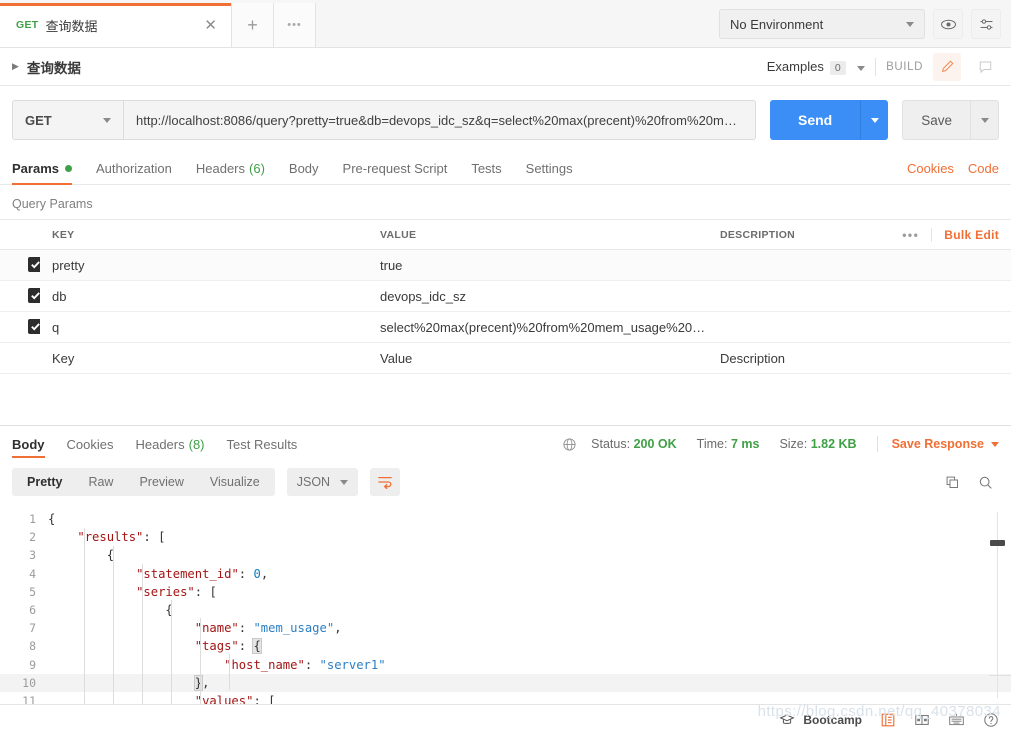  Describe the element at coordinates (262, 444) in the screenshot. I see `response-tab-test-results: Test Results` at that location.